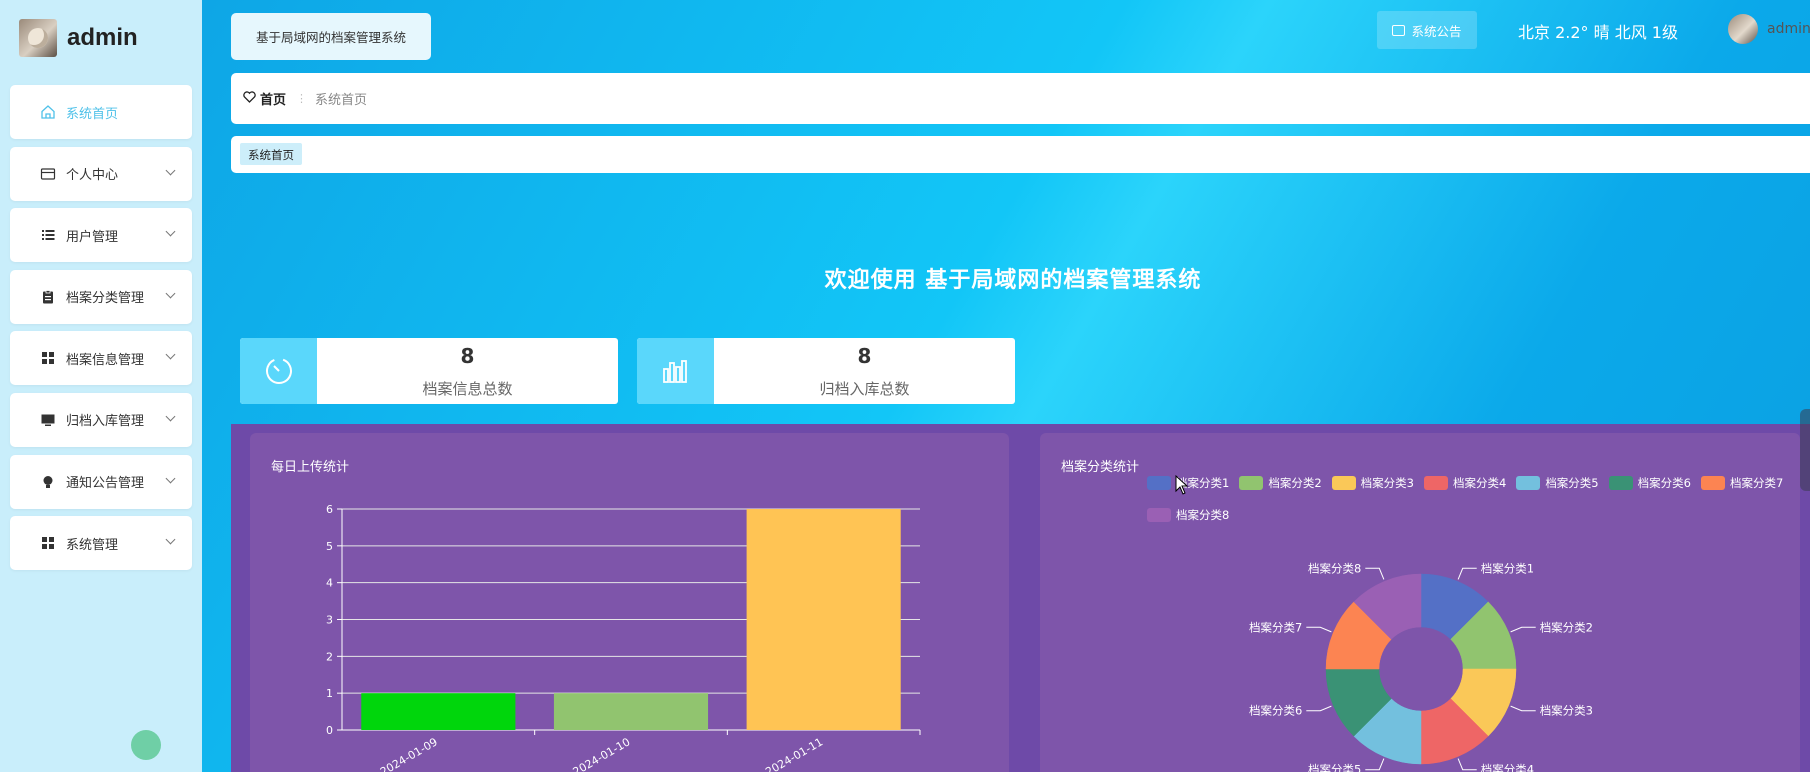  What do you see at coordinates (92, 114) in the screenshot?
I see `sidebar-item-label: 系统首页` at bounding box center [92, 114].